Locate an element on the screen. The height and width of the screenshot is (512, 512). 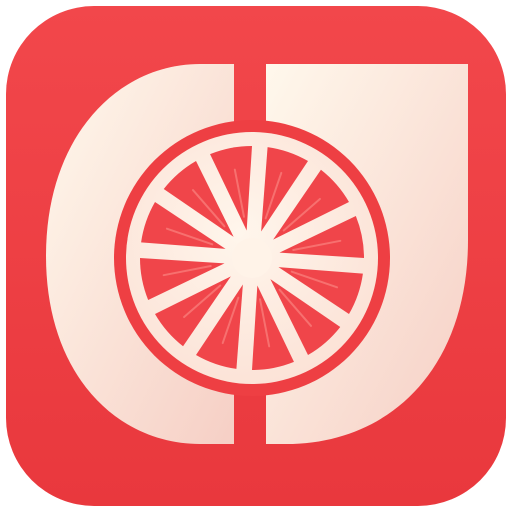
citrus-center is located at coordinates (252, 258).